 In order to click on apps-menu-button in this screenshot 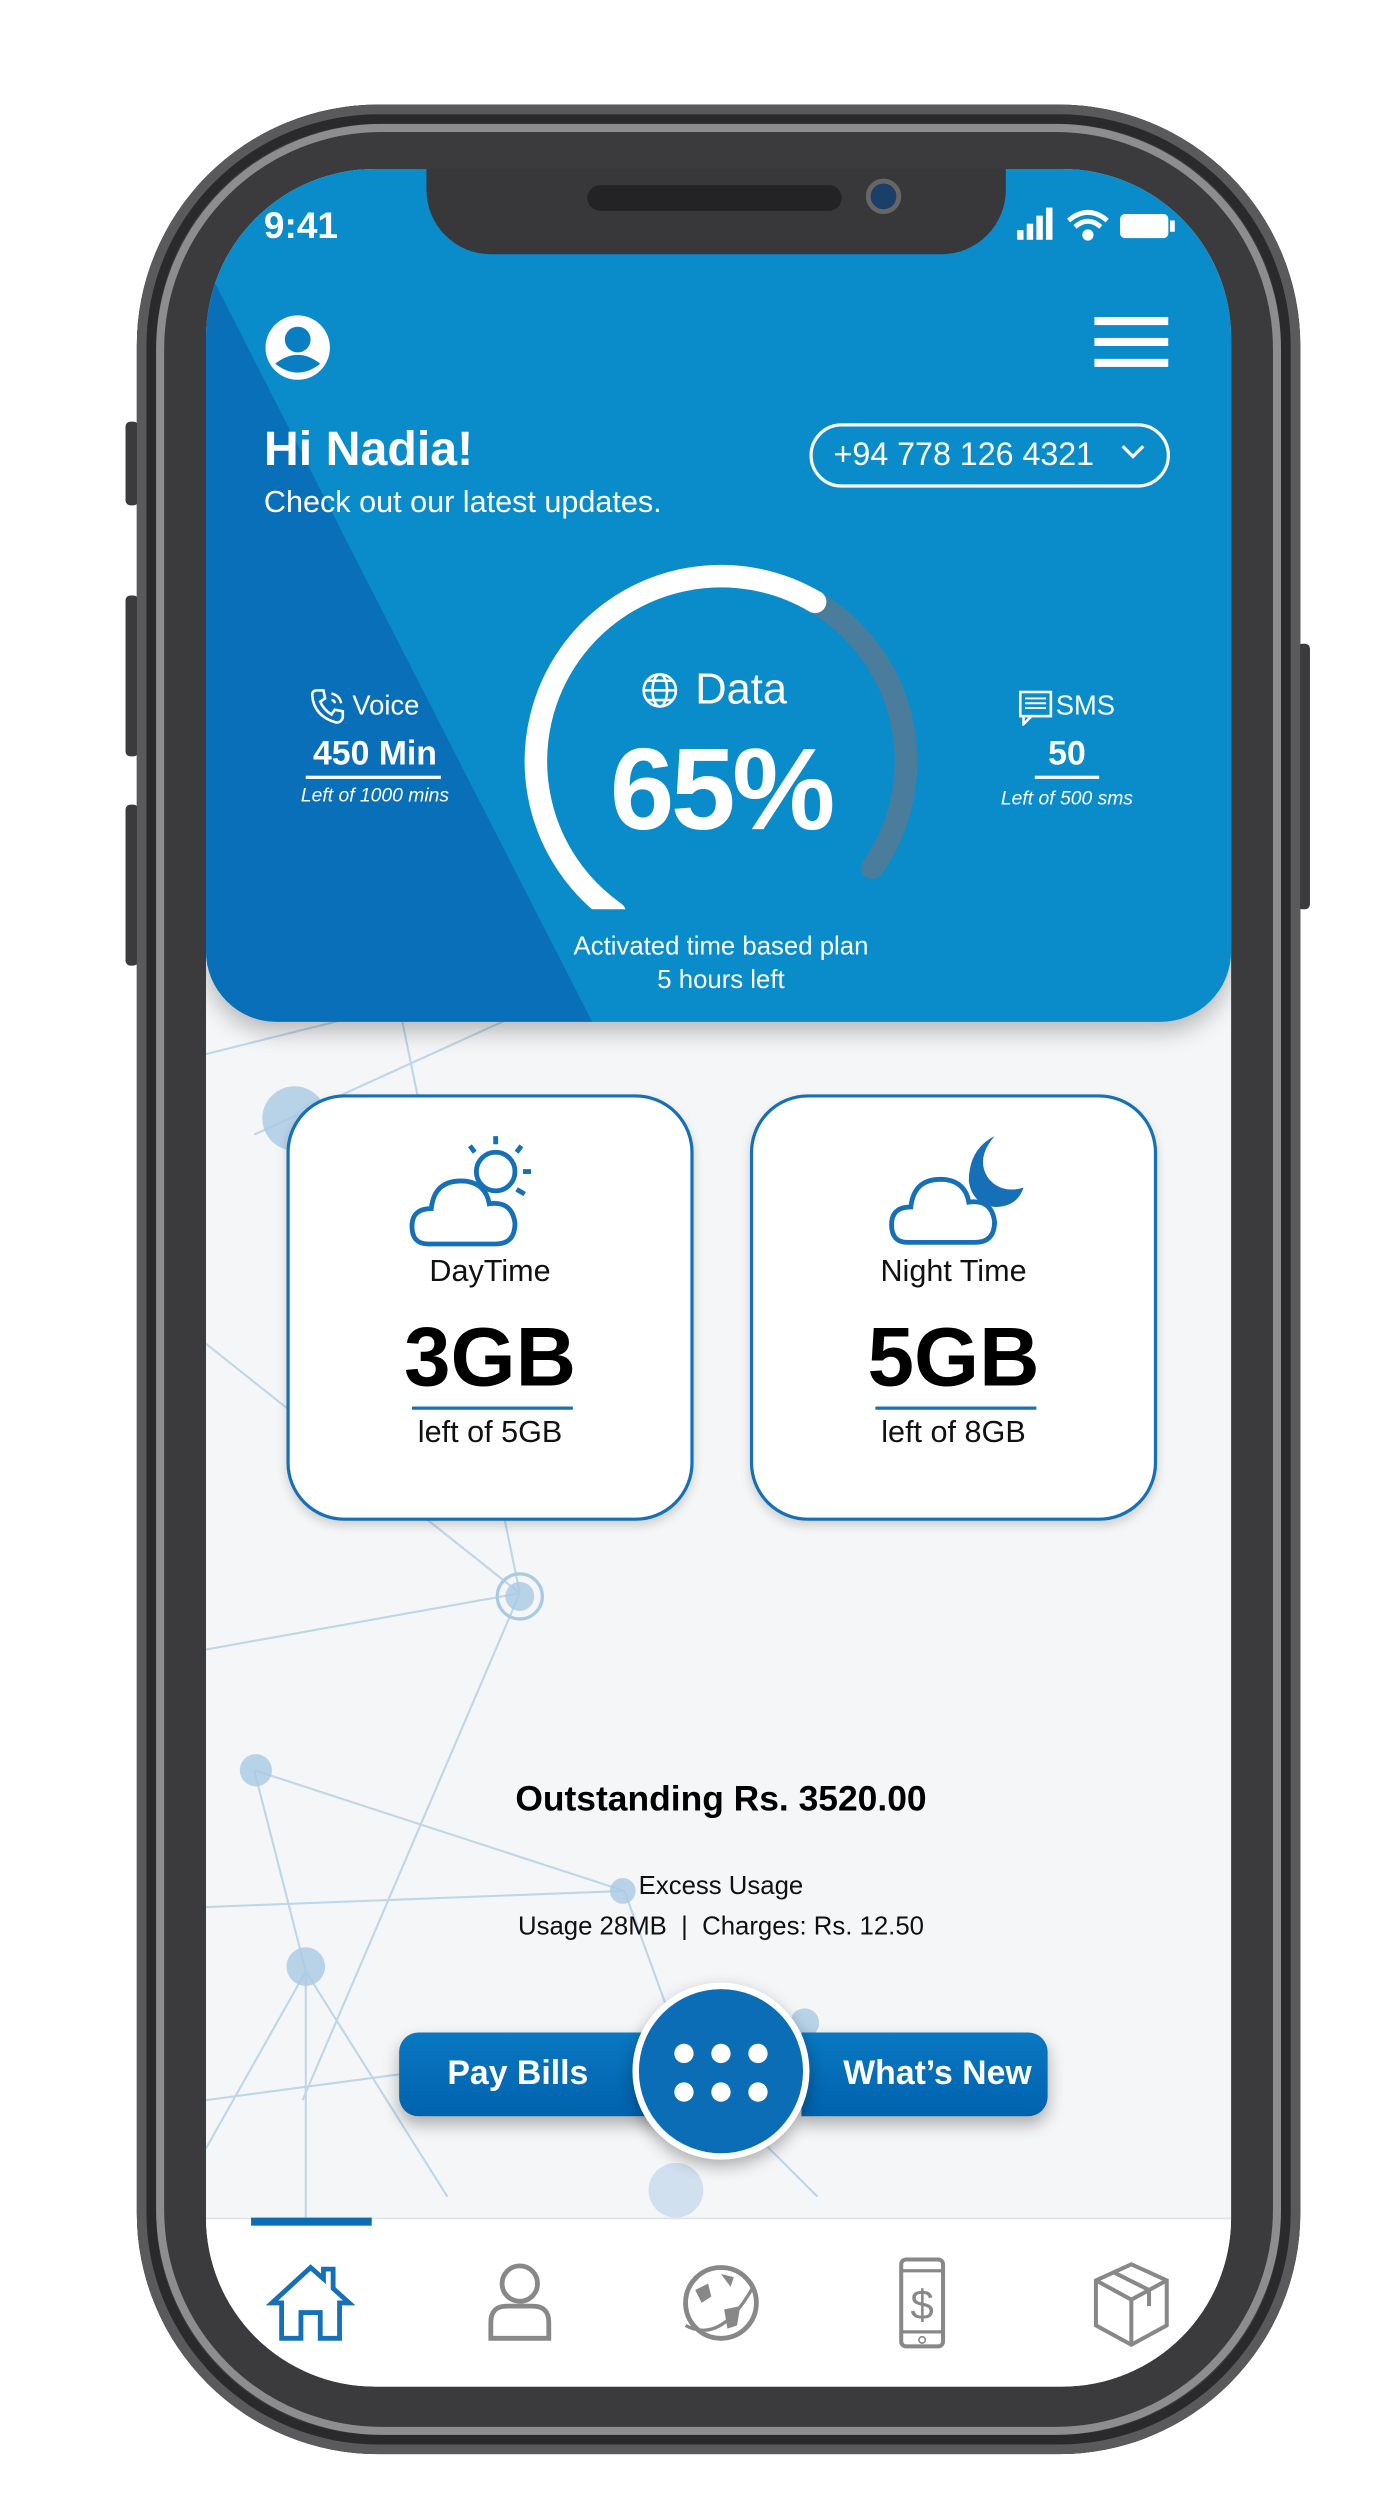, I will do `click(721, 2071)`.